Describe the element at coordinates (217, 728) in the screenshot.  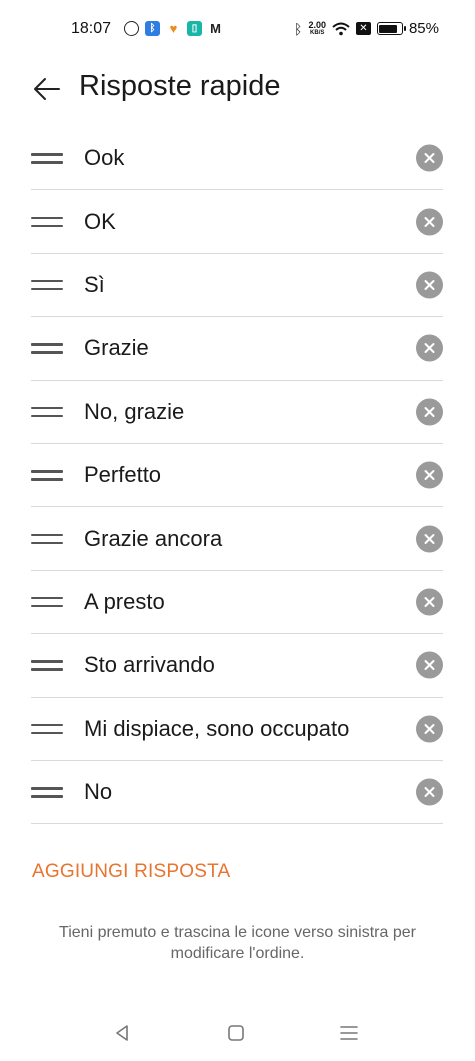
I see `reply-label: Mi dispiace, sono occupato` at that location.